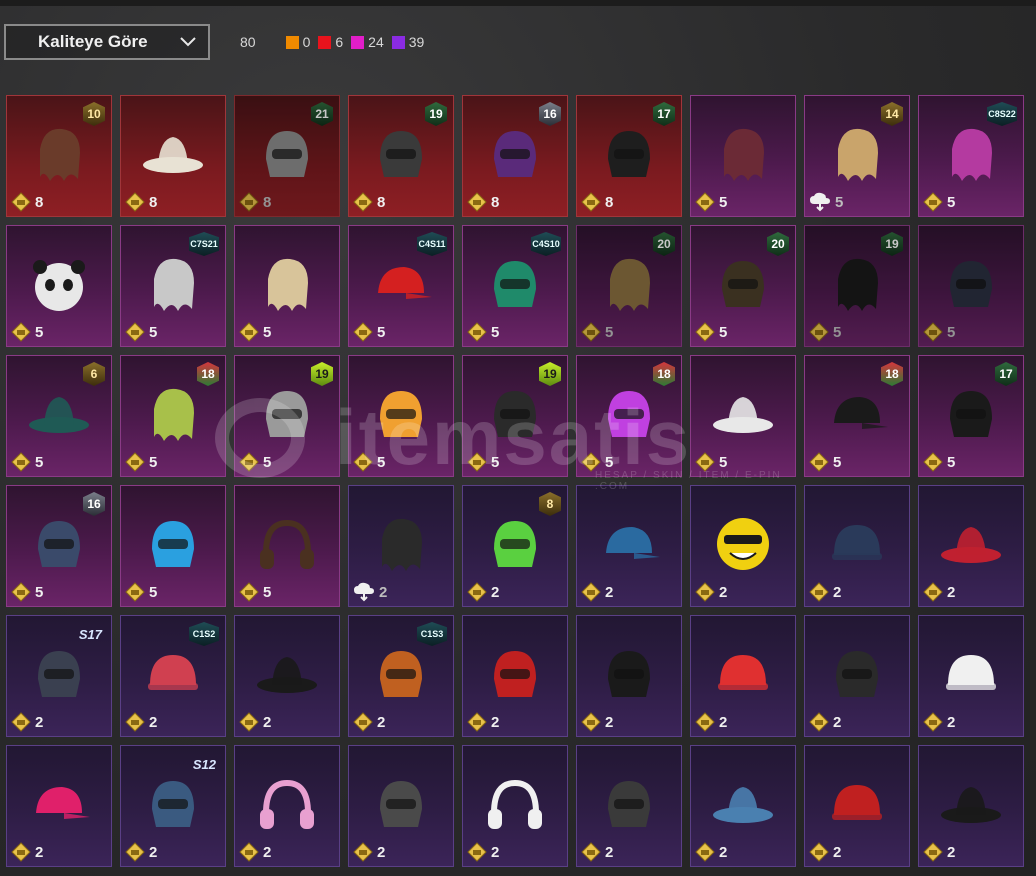 The width and height of the screenshot is (1036, 876). Describe the element at coordinates (518, 3) in the screenshot. I see `top-strip` at that location.